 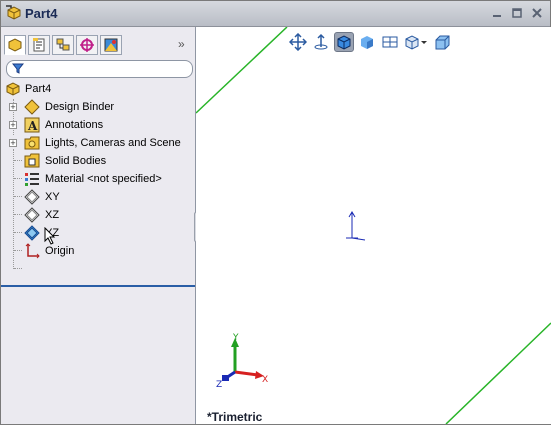 I want to click on tab-dimxpert-manager, so click(x=87, y=45).